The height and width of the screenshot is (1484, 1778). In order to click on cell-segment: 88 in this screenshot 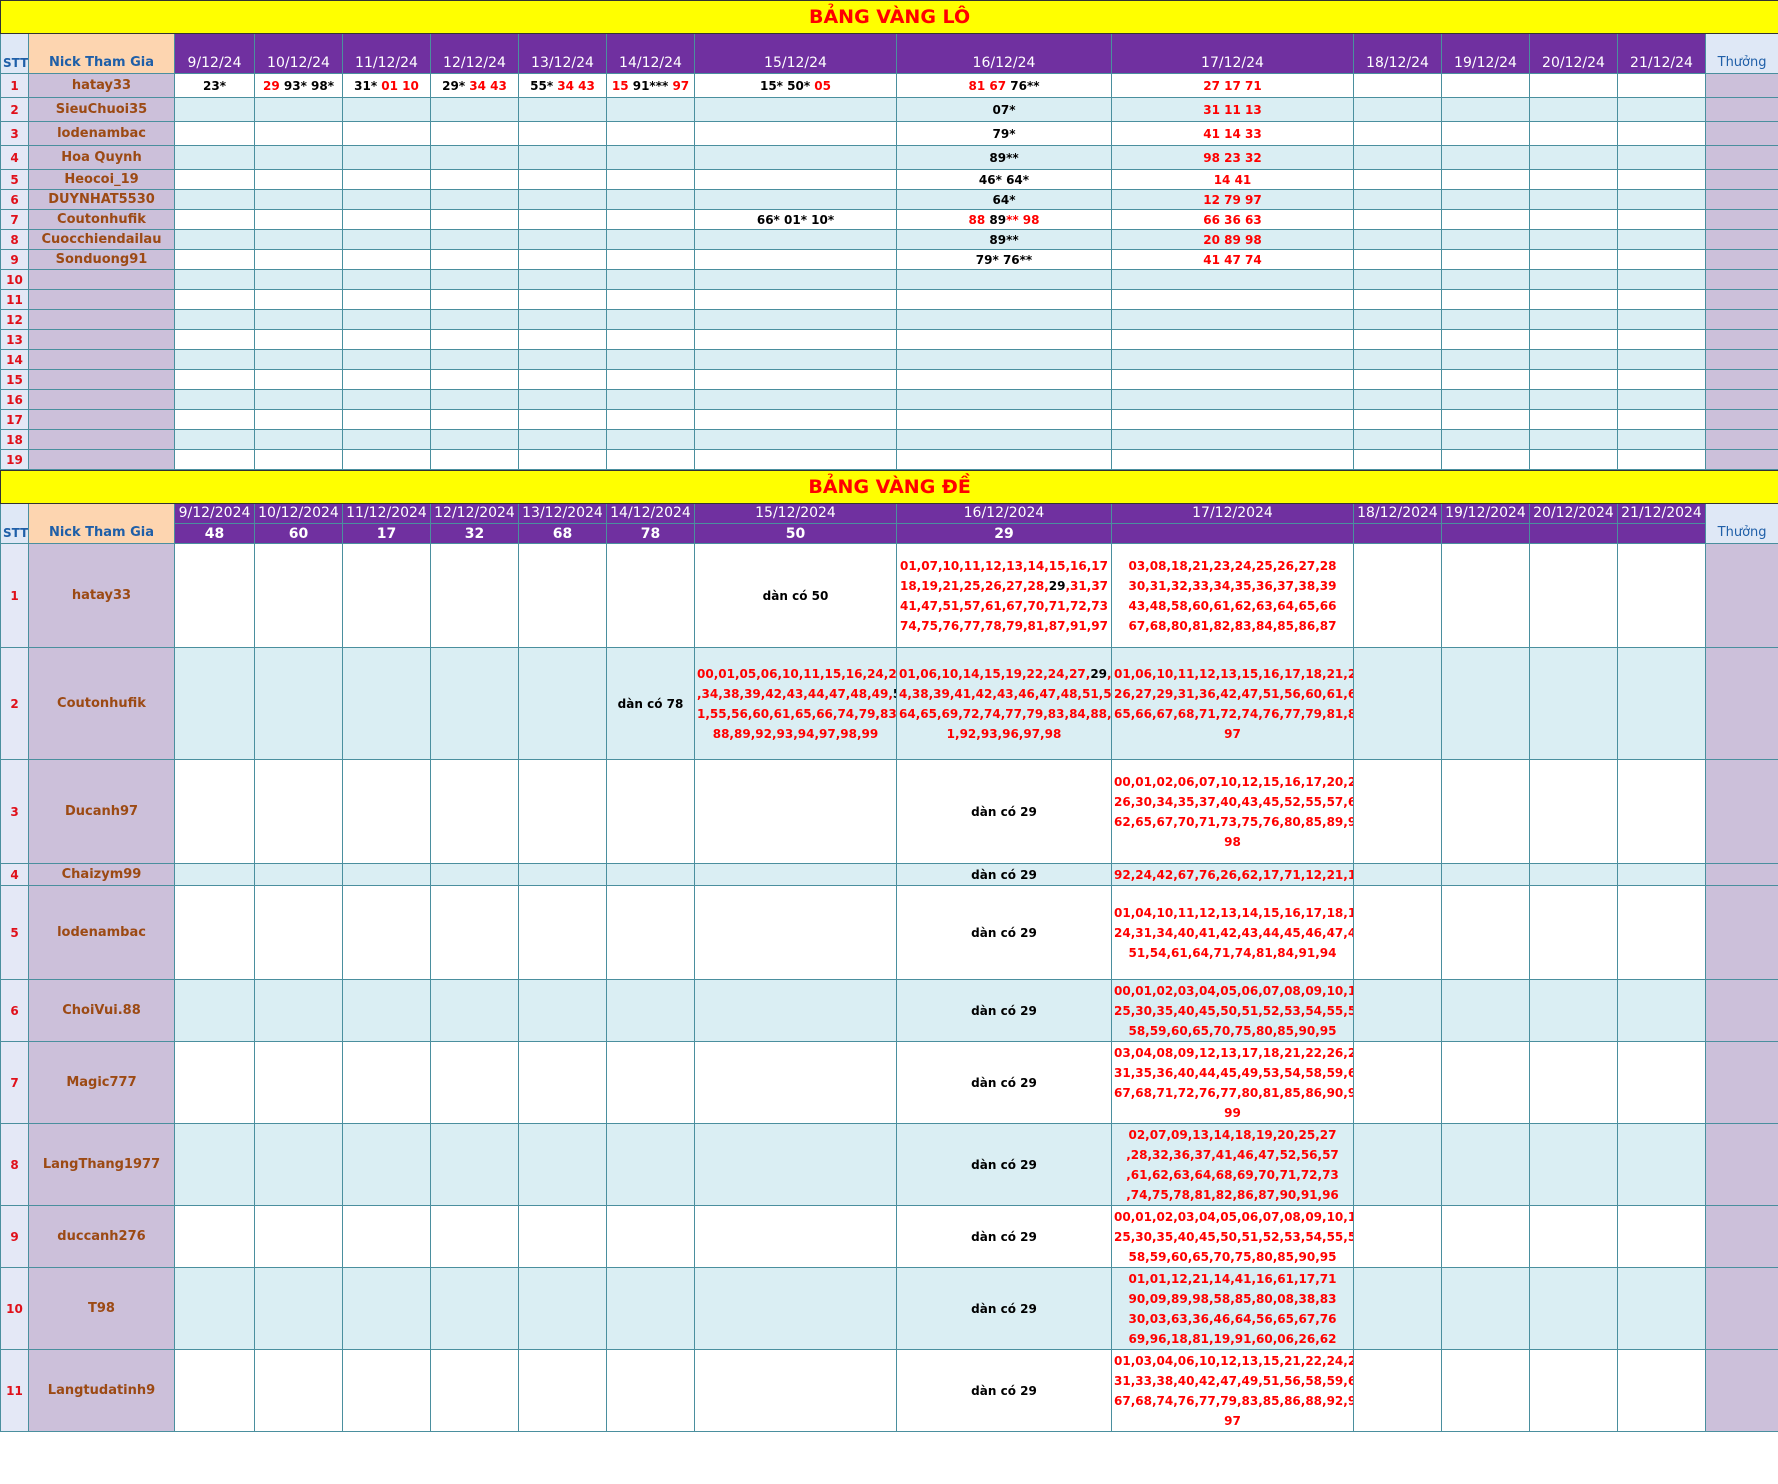, I will do `click(979, 219)`.